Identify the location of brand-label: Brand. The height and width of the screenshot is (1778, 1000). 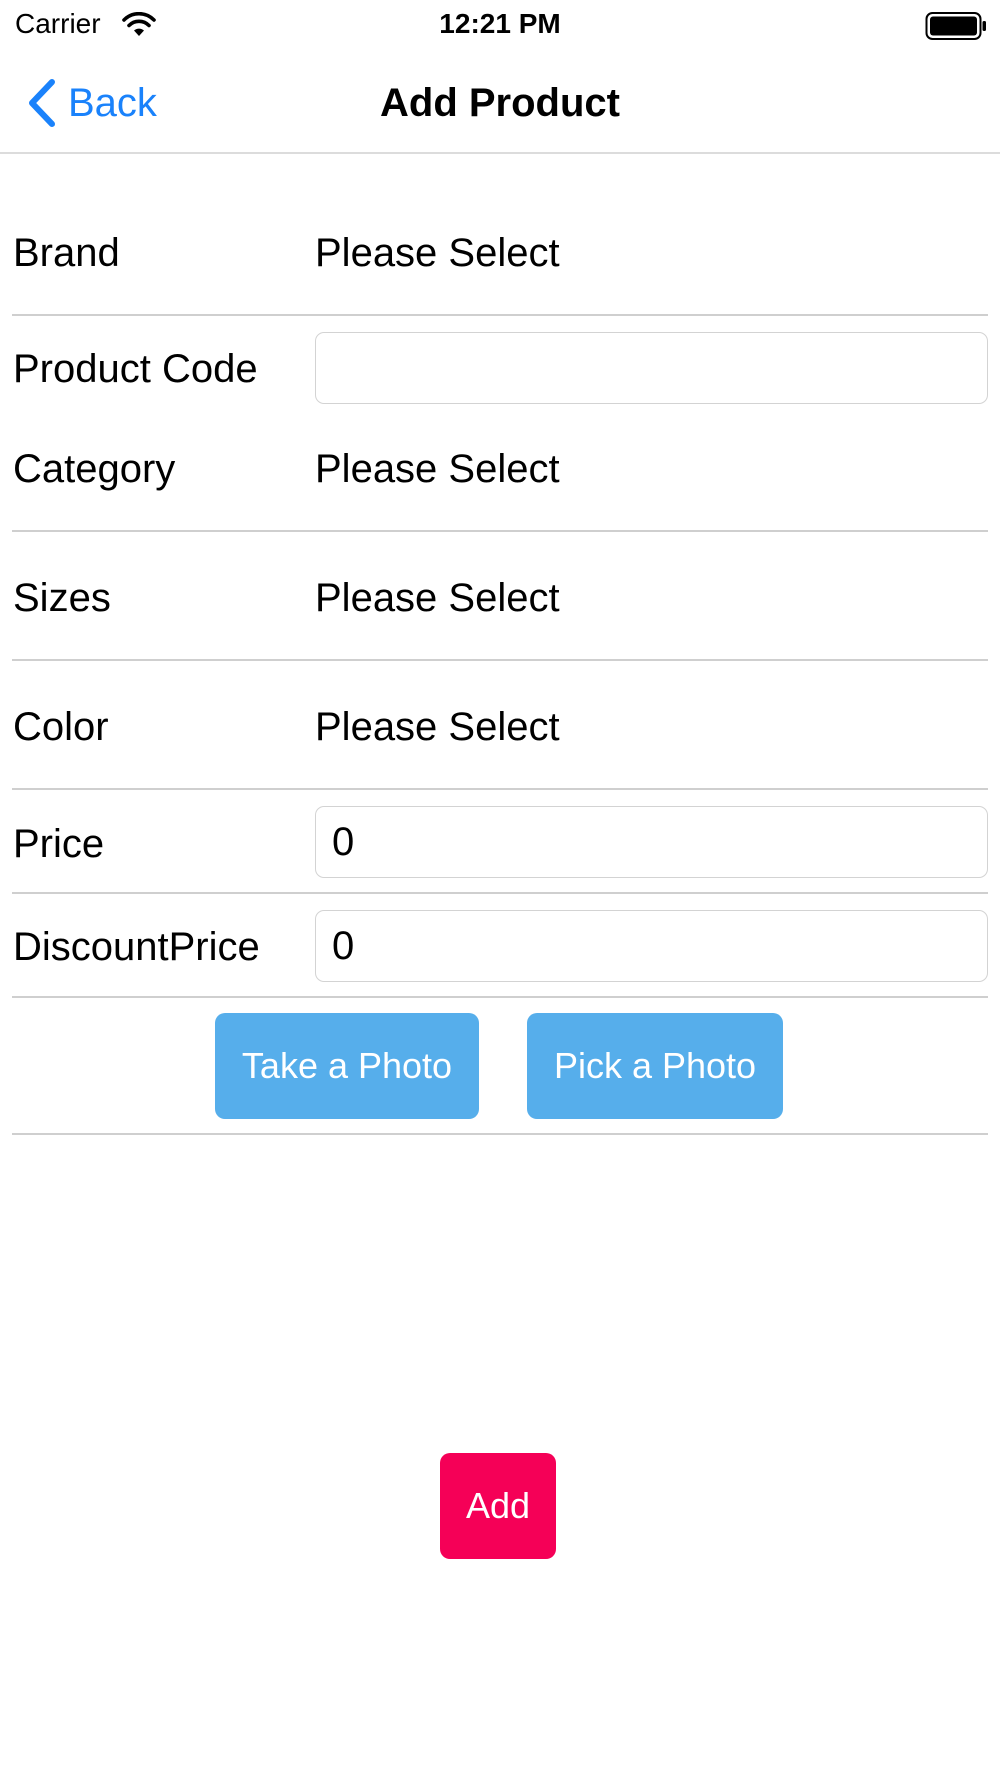
(66, 253).